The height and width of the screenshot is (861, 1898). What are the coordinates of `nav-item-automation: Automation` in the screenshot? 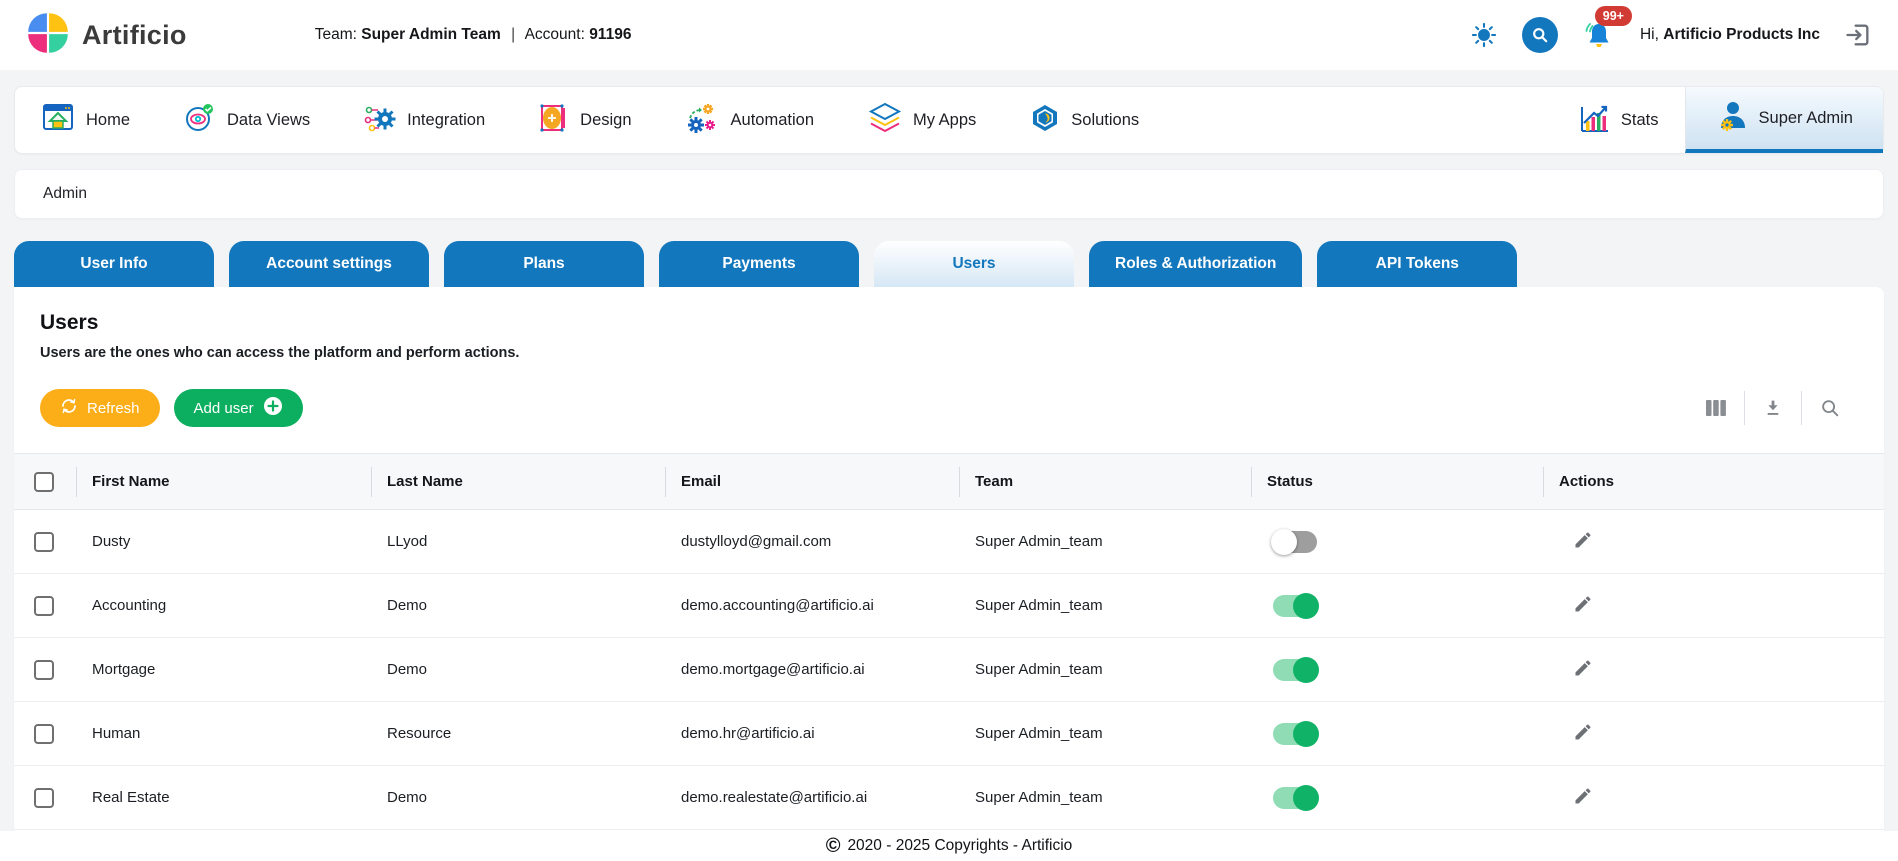 It's located at (750, 120).